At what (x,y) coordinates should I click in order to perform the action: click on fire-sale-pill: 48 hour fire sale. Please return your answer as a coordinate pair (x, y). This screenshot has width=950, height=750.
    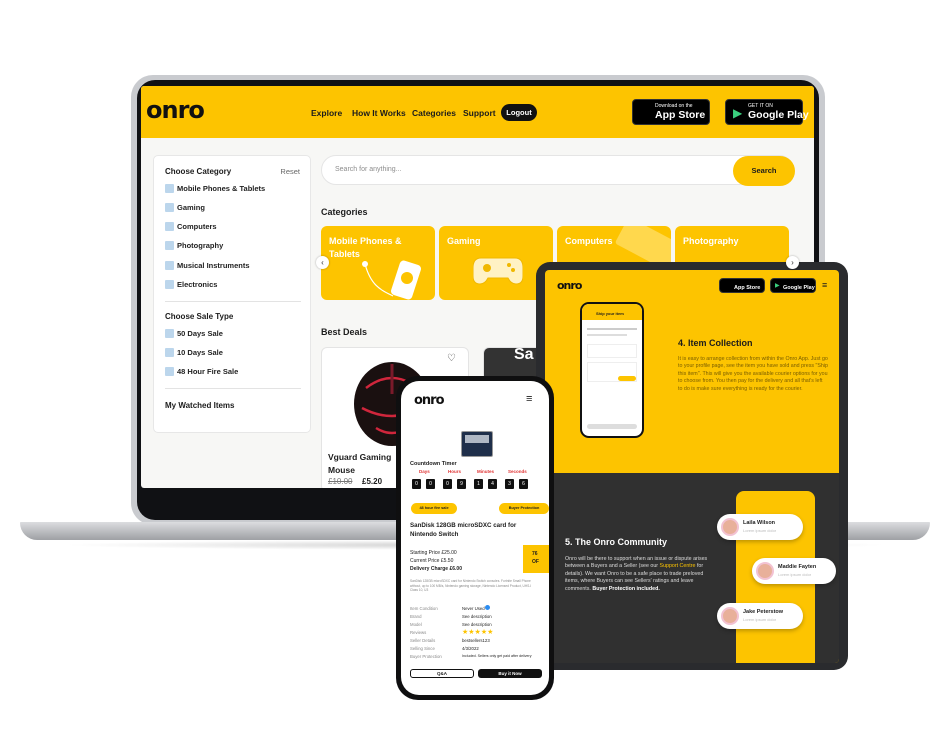
    Looking at the image, I should click on (434, 508).